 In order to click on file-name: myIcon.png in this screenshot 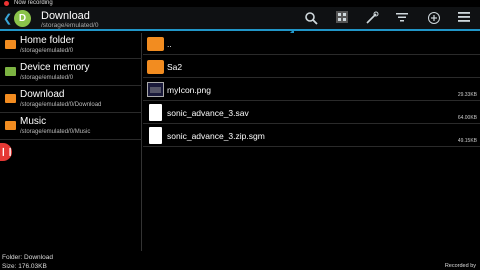, I will do `click(189, 90)`.